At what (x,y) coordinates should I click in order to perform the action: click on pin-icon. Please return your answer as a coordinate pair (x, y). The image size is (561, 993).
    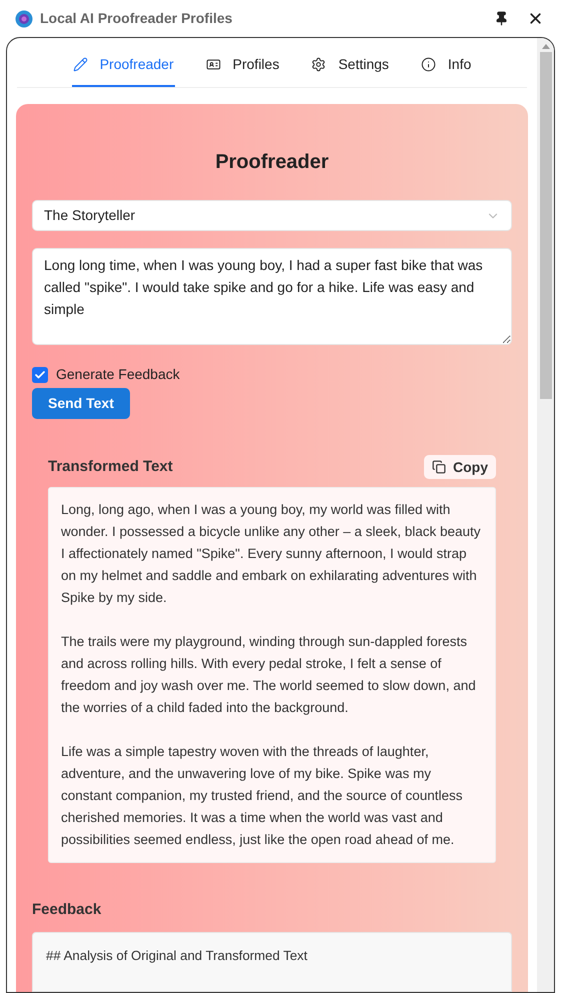
    Looking at the image, I should click on (501, 18).